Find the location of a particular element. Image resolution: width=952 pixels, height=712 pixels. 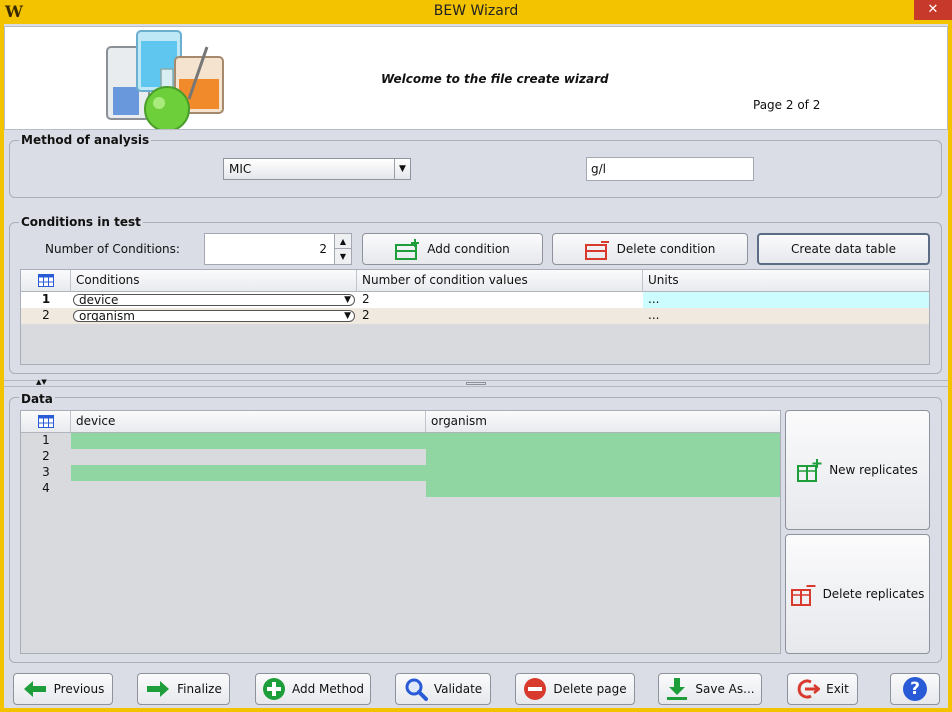

delete-condition-button: Delete condition is located at coordinates (650, 249).